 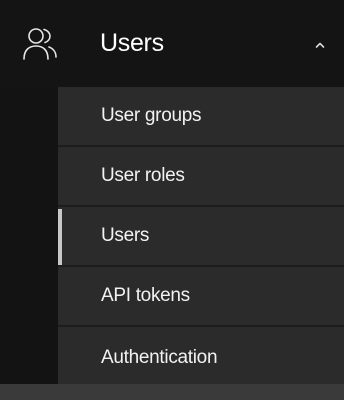 What do you see at coordinates (159, 357) in the screenshot?
I see `submenu-item-label: Authentication` at bounding box center [159, 357].